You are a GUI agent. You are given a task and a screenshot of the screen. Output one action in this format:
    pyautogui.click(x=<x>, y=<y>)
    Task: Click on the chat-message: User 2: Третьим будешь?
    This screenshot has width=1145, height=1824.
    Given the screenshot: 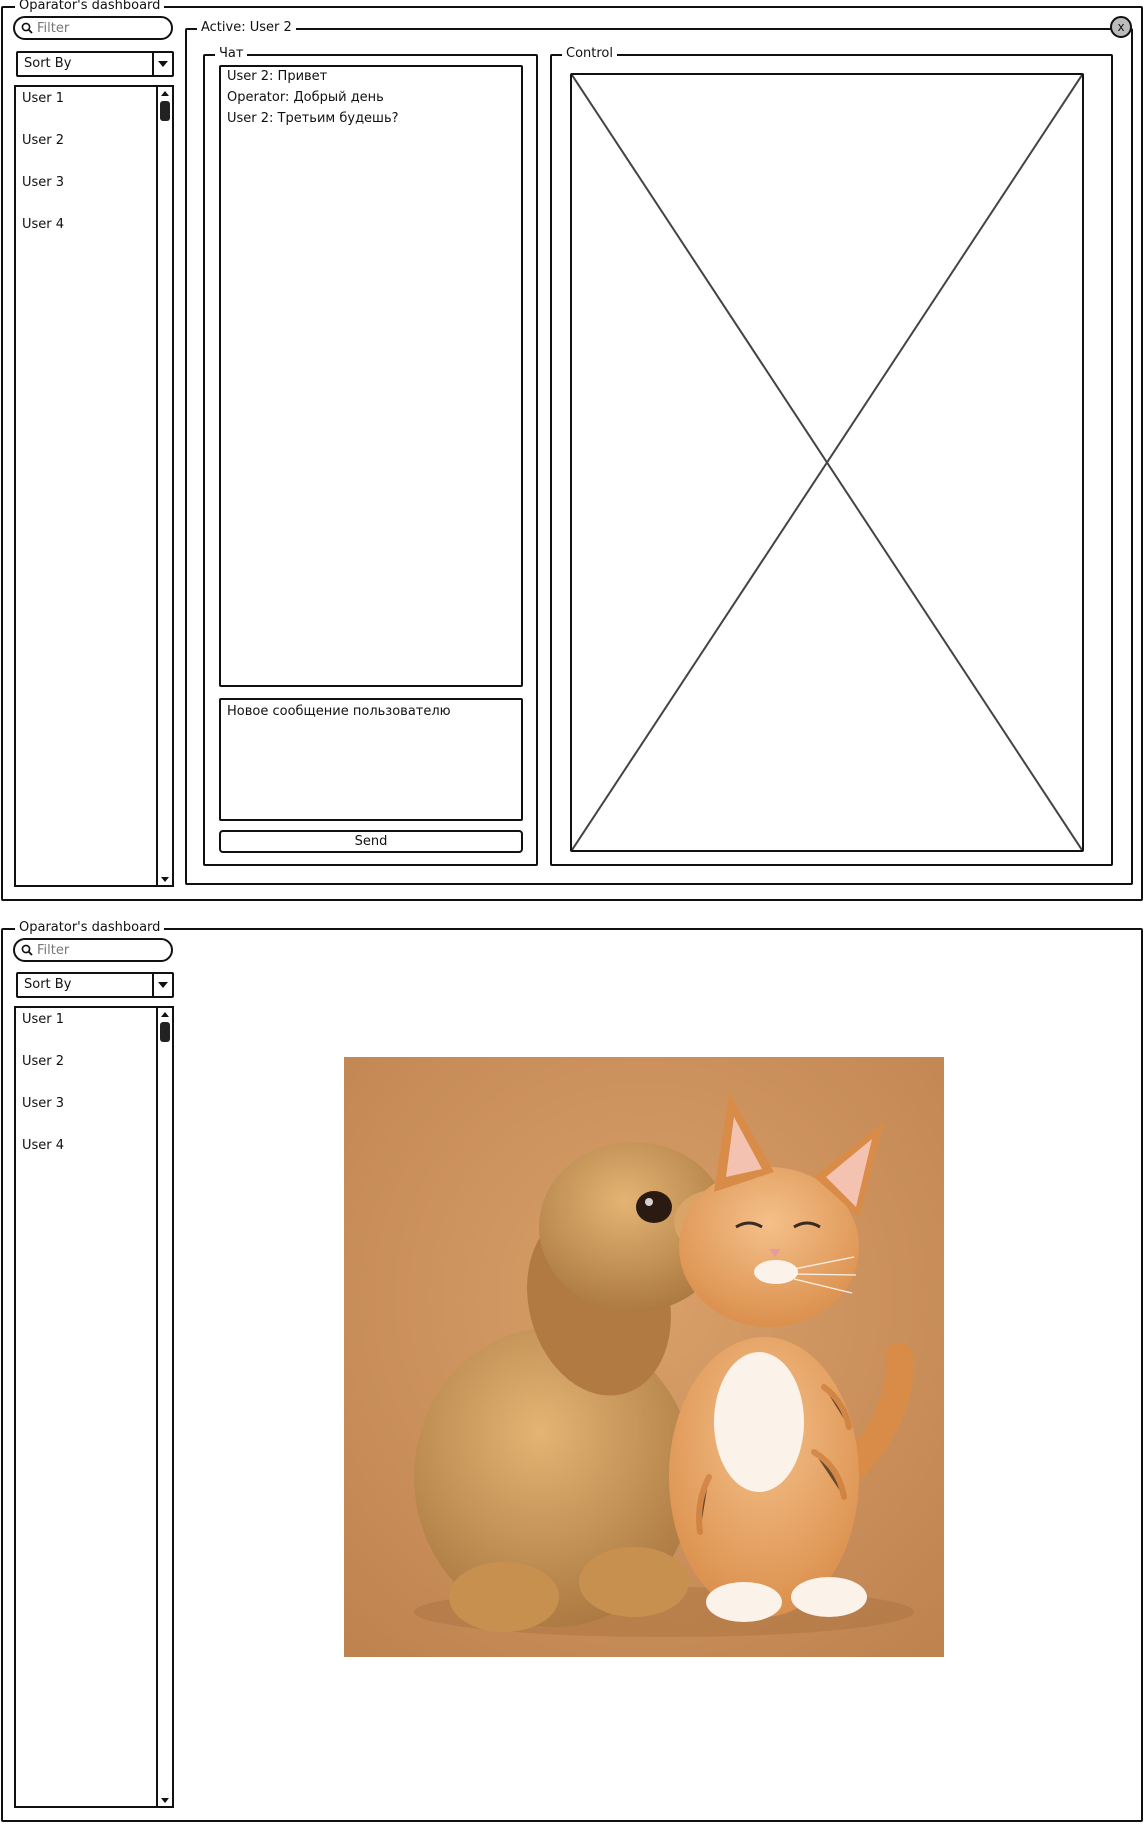 What is the action you would take?
    pyautogui.click(x=313, y=118)
    